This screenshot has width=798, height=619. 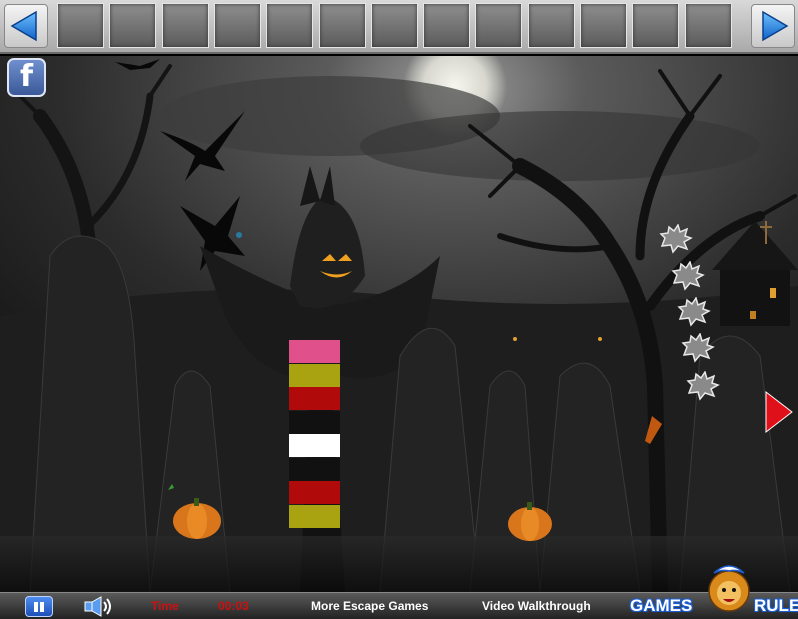 I want to click on right-triangle-icon, so click(x=775, y=26).